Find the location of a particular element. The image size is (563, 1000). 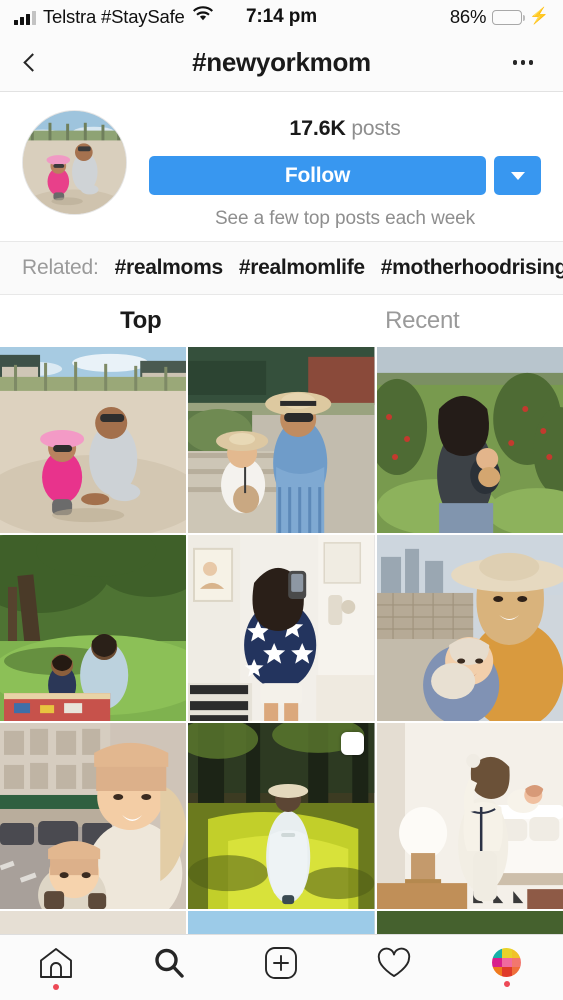

chevron-down-icon is located at coordinates (517, 175).